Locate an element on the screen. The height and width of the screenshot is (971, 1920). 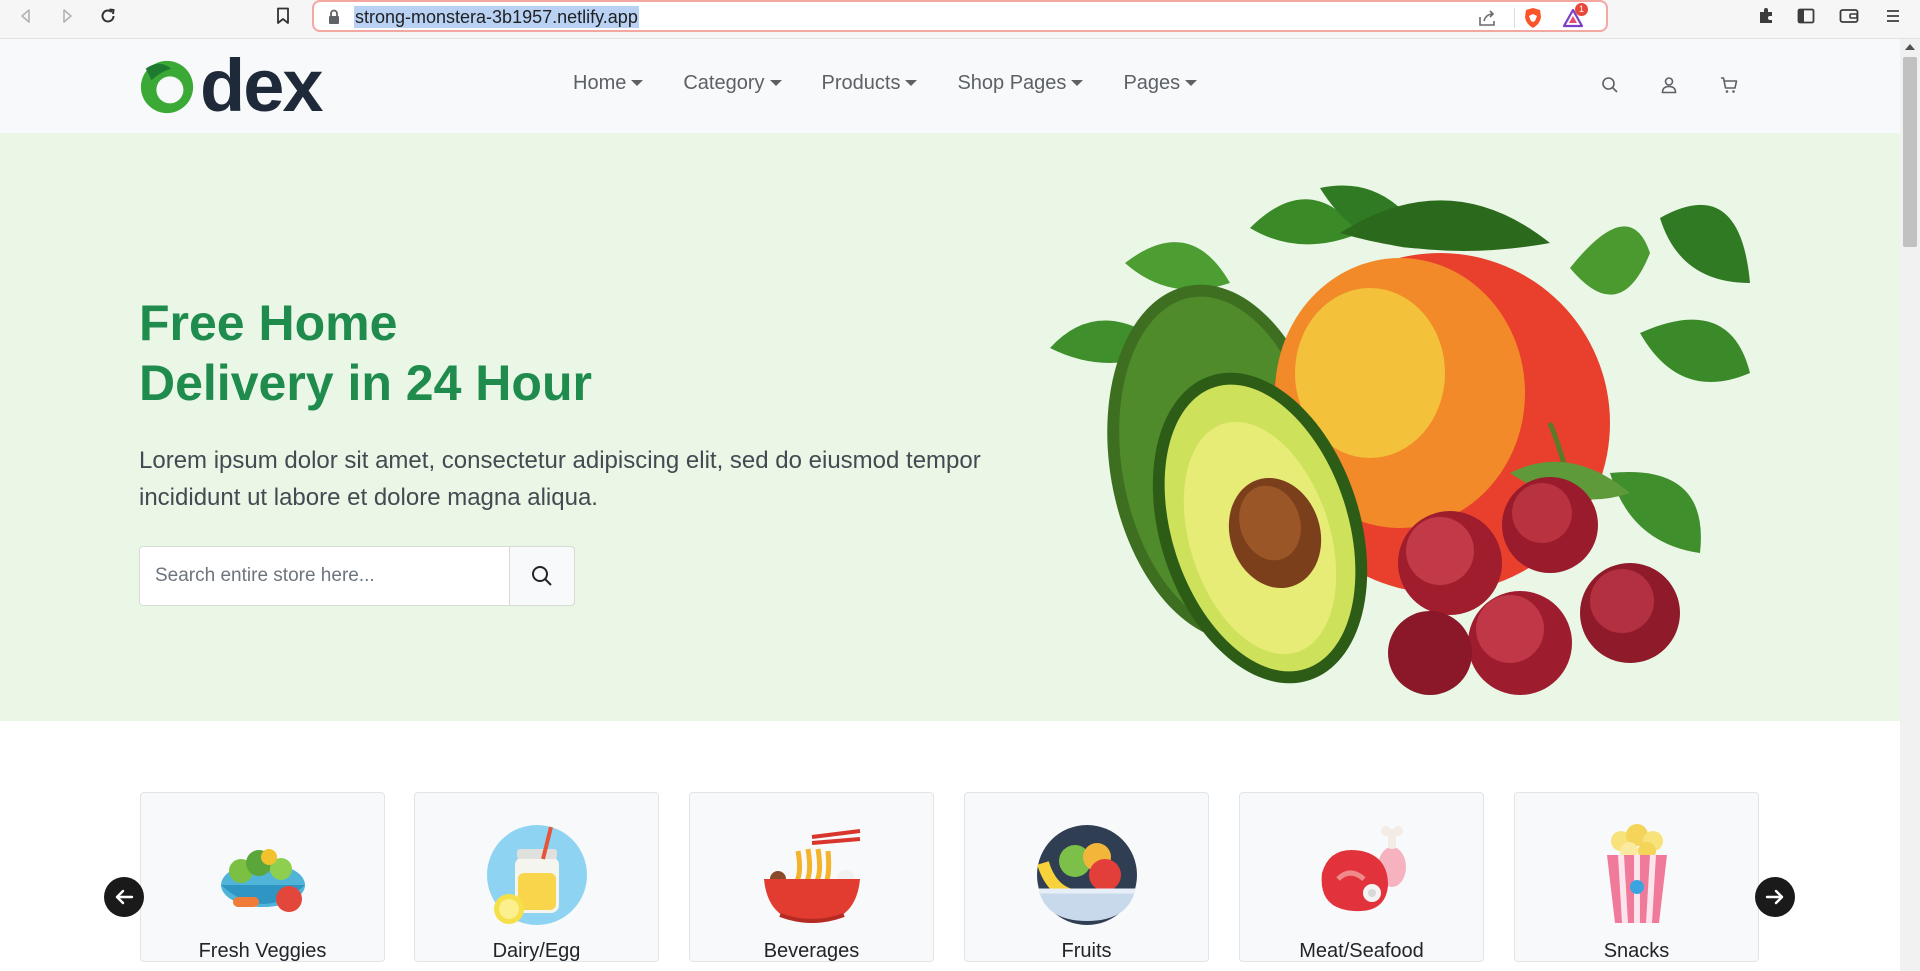
logo-text: dex is located at coordinates (262, 85).